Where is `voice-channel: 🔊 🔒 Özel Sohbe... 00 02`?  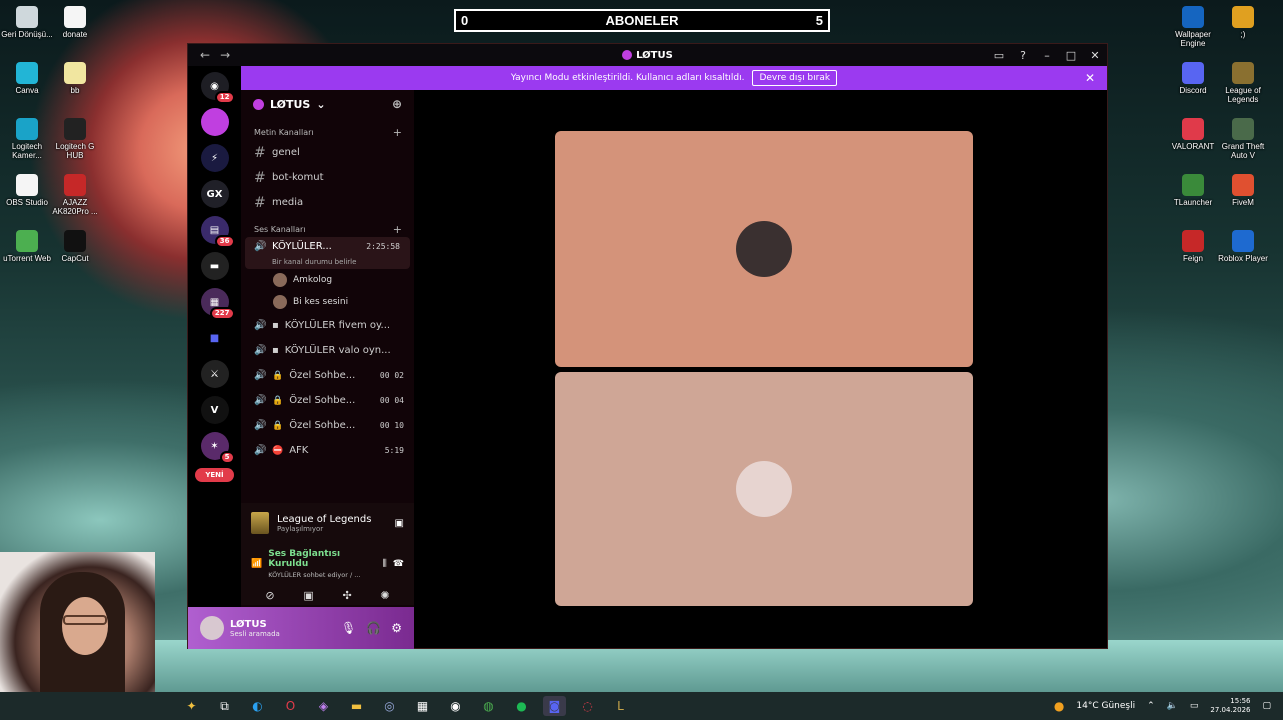
voice-channel: 🔊 🔒 Özel Sohbe... 00 02 is located at coordinates (327, 375).